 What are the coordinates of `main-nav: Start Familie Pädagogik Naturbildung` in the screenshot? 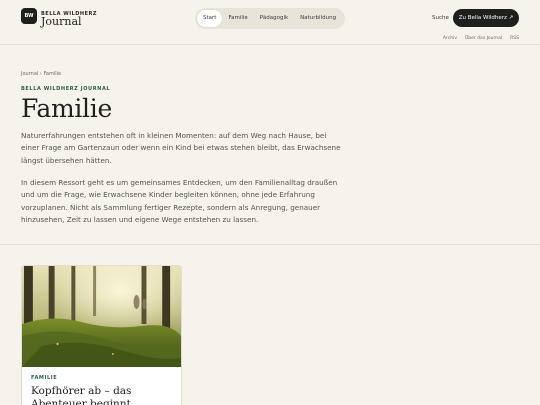 It's located at (270, 18).